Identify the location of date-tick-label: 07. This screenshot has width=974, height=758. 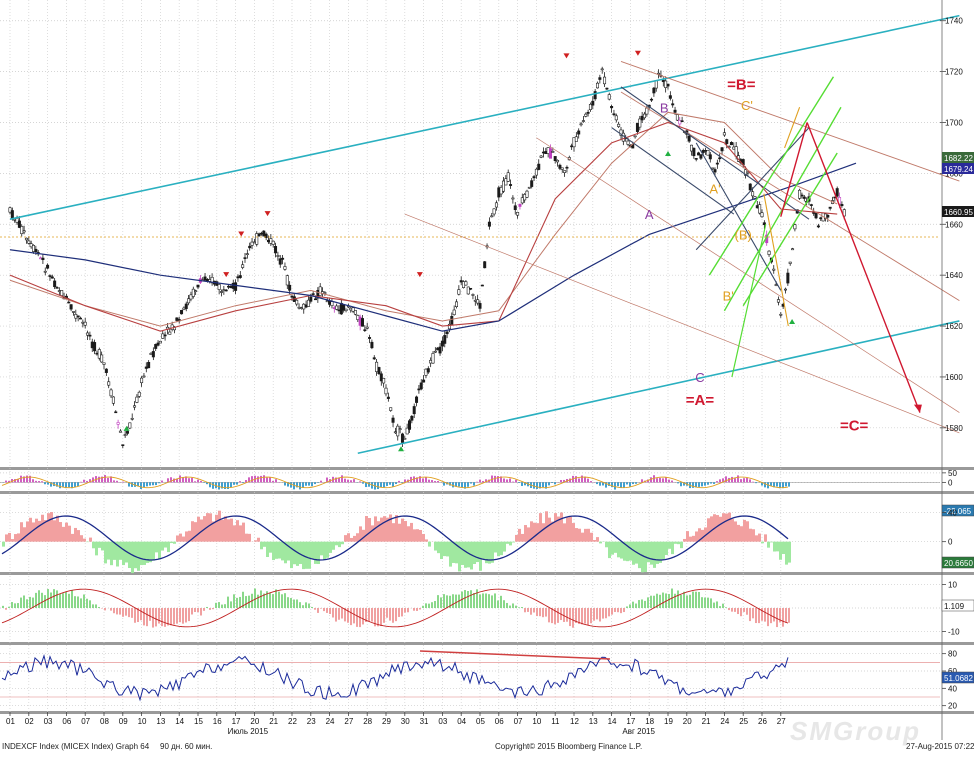
(85, 721).